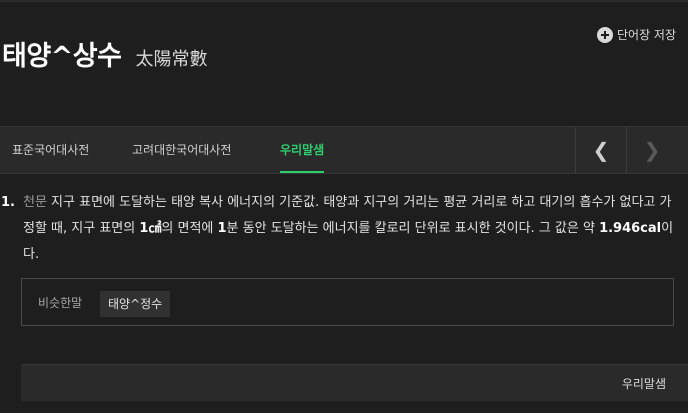  I want to click on prev-tab-button: ❮, so click(600, 150).